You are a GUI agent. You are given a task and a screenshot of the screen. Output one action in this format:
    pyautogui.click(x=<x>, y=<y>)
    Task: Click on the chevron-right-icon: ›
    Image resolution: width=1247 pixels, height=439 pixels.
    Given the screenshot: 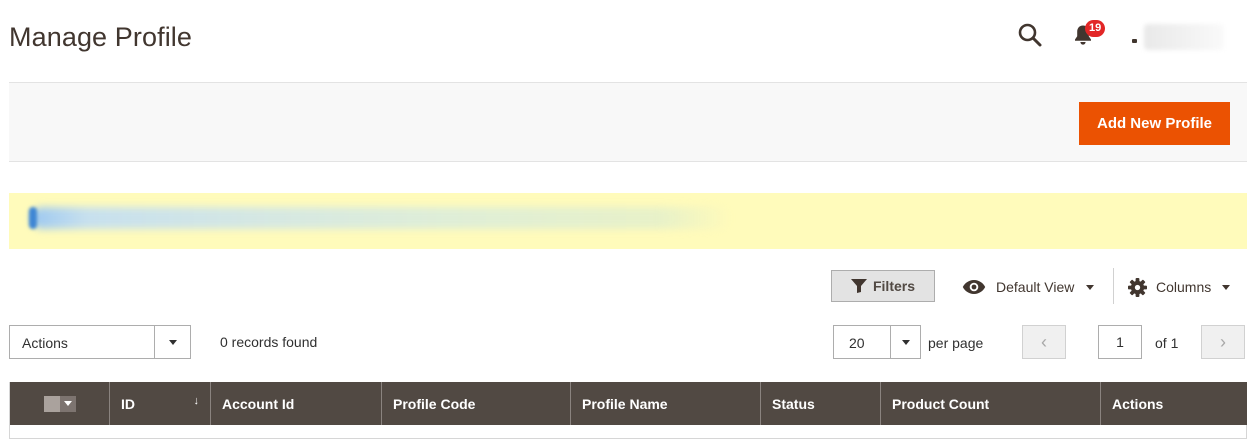 What is the action you would take?
    pyautogui.click(x=1223, y=341)
    